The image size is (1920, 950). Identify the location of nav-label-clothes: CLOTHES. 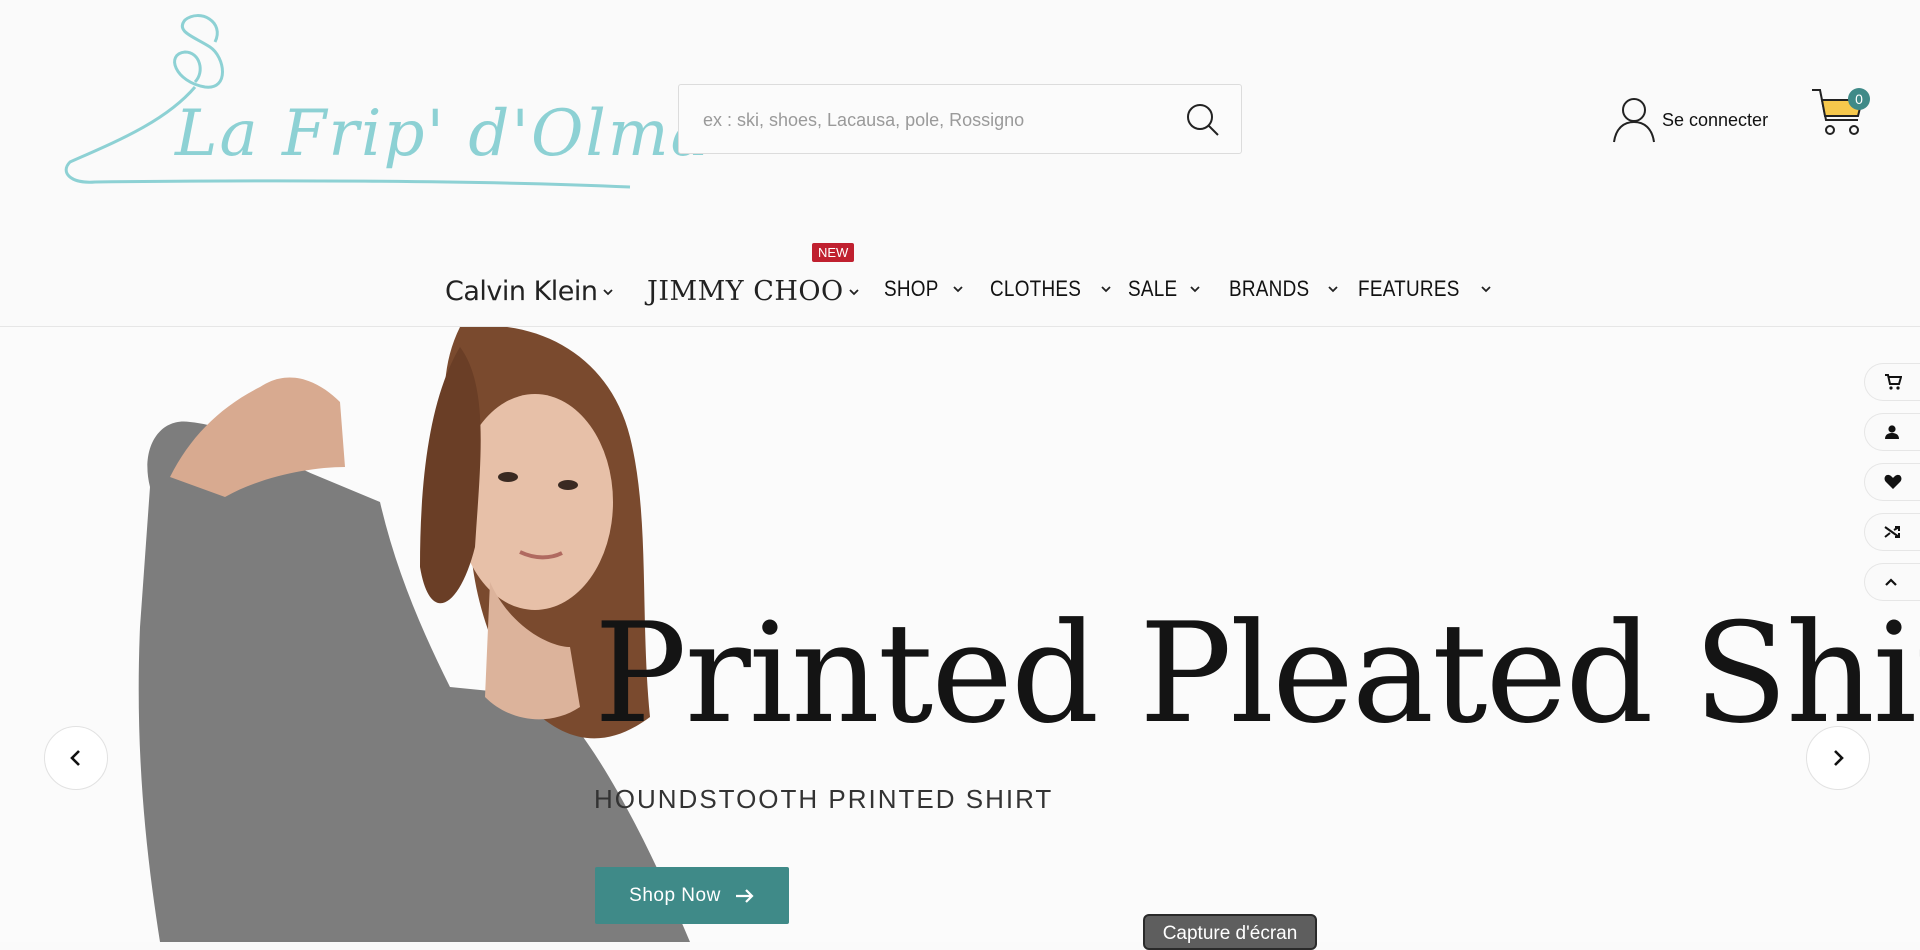
(1036, 288).